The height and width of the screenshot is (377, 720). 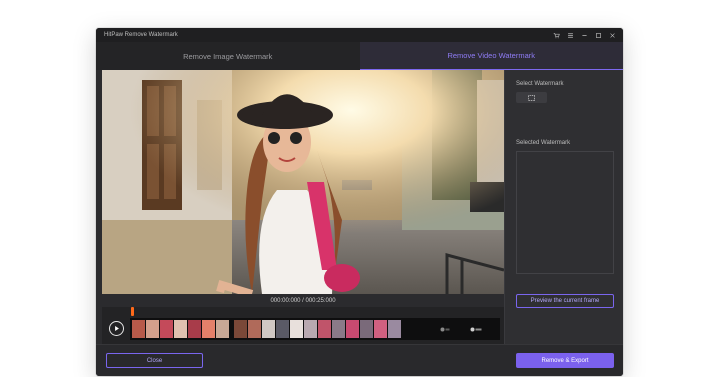 What do you see at coordinates (141, 35) in the screenshot?
I see `app-title: HitPaw Remove Watermark` at bounding box center [141, 35].